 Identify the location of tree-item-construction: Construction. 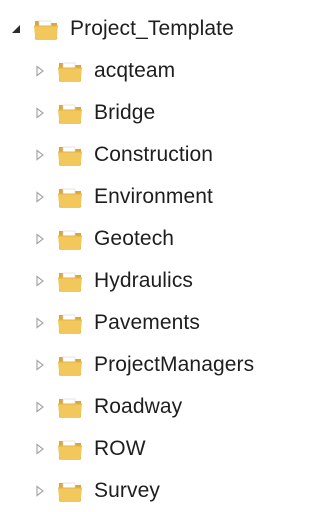
(123, 155).